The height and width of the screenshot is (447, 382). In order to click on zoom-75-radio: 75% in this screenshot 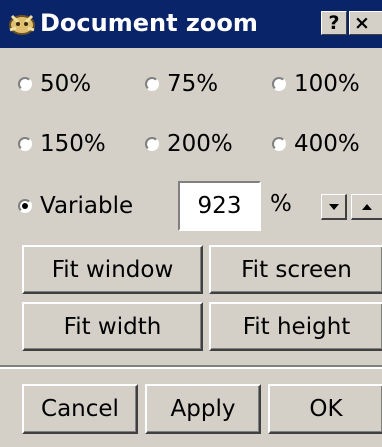, I will do `click(181, 84)`.